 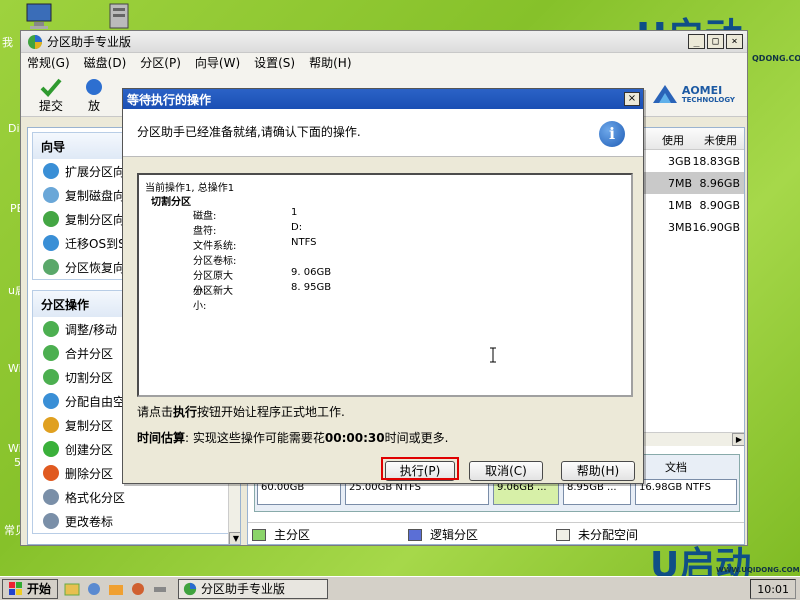 What do you see at coordinates (89, 521) in the screenshot?
I see `ops-item-label: 更改卷标` at bounding box center [89, 521].